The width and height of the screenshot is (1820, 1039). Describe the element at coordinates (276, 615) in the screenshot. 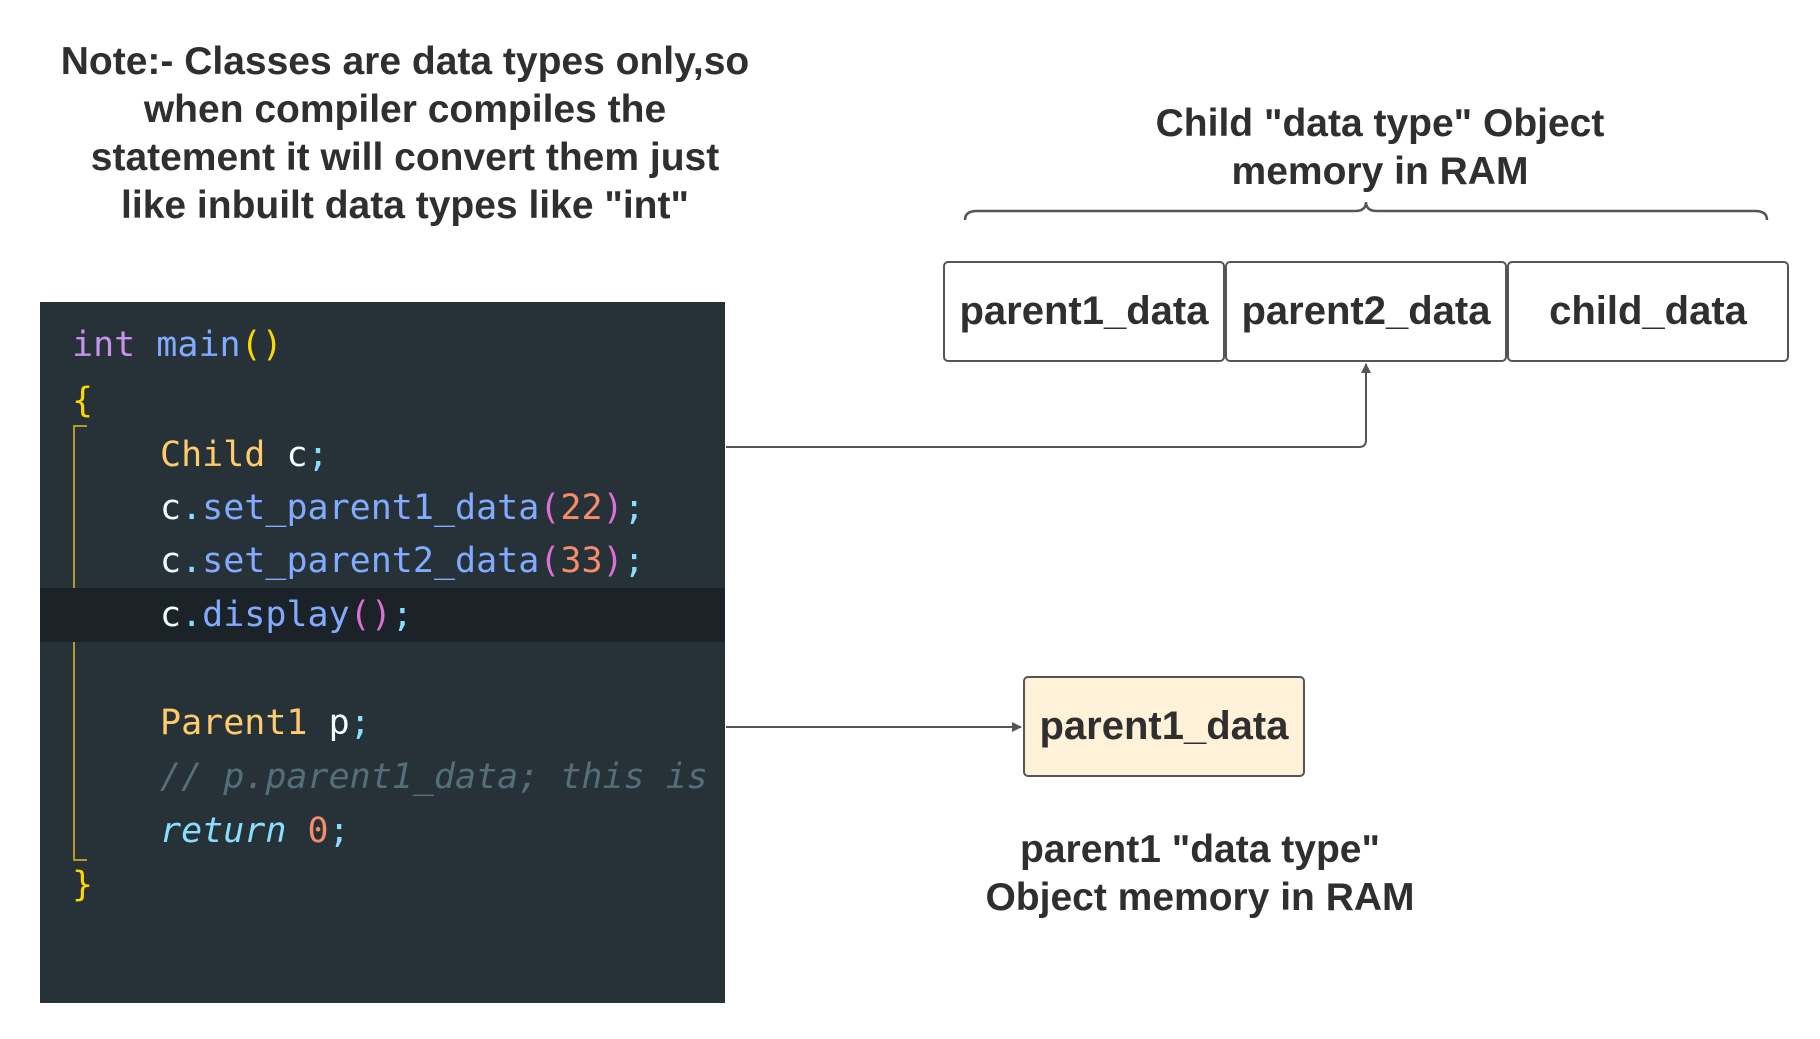

I see `code-token-method: display` at that location.